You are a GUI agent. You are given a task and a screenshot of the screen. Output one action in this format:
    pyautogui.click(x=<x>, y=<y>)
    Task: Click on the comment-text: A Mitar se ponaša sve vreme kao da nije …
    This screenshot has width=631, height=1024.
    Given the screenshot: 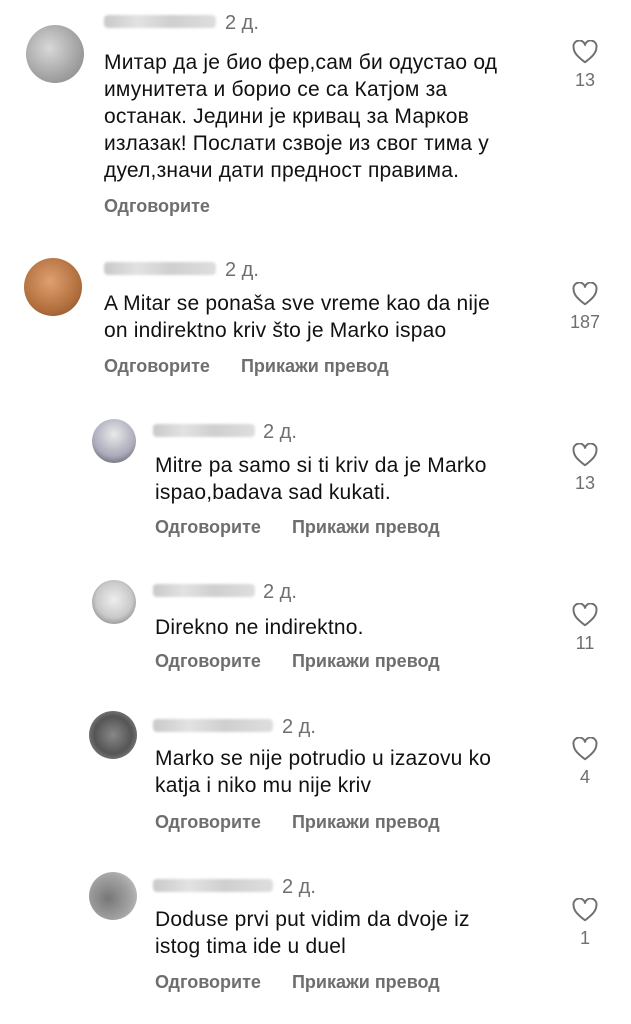 What is the action you would take?
    pyautogui.click(x=297, y=317)
    